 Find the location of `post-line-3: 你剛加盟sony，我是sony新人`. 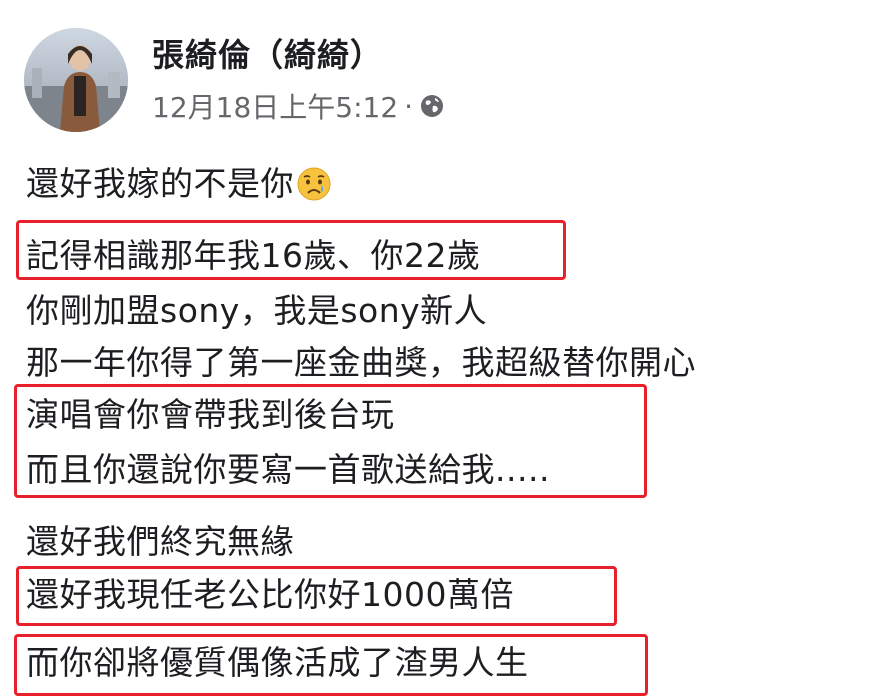

post-line-3: 你剛加盟sony，我是sony新人 is located at coordinates (257, 310).